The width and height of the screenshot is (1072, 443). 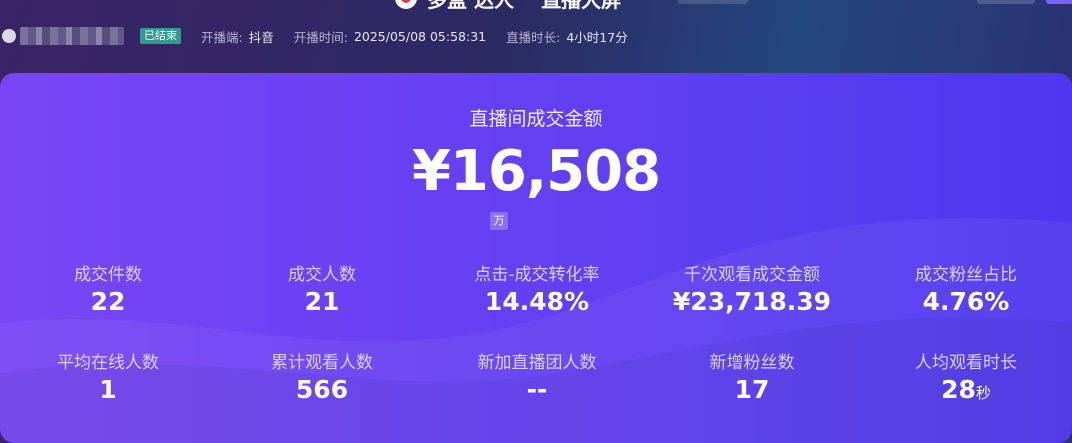 I want to click on stat-value-number: 28, so click(x=958, y=389).